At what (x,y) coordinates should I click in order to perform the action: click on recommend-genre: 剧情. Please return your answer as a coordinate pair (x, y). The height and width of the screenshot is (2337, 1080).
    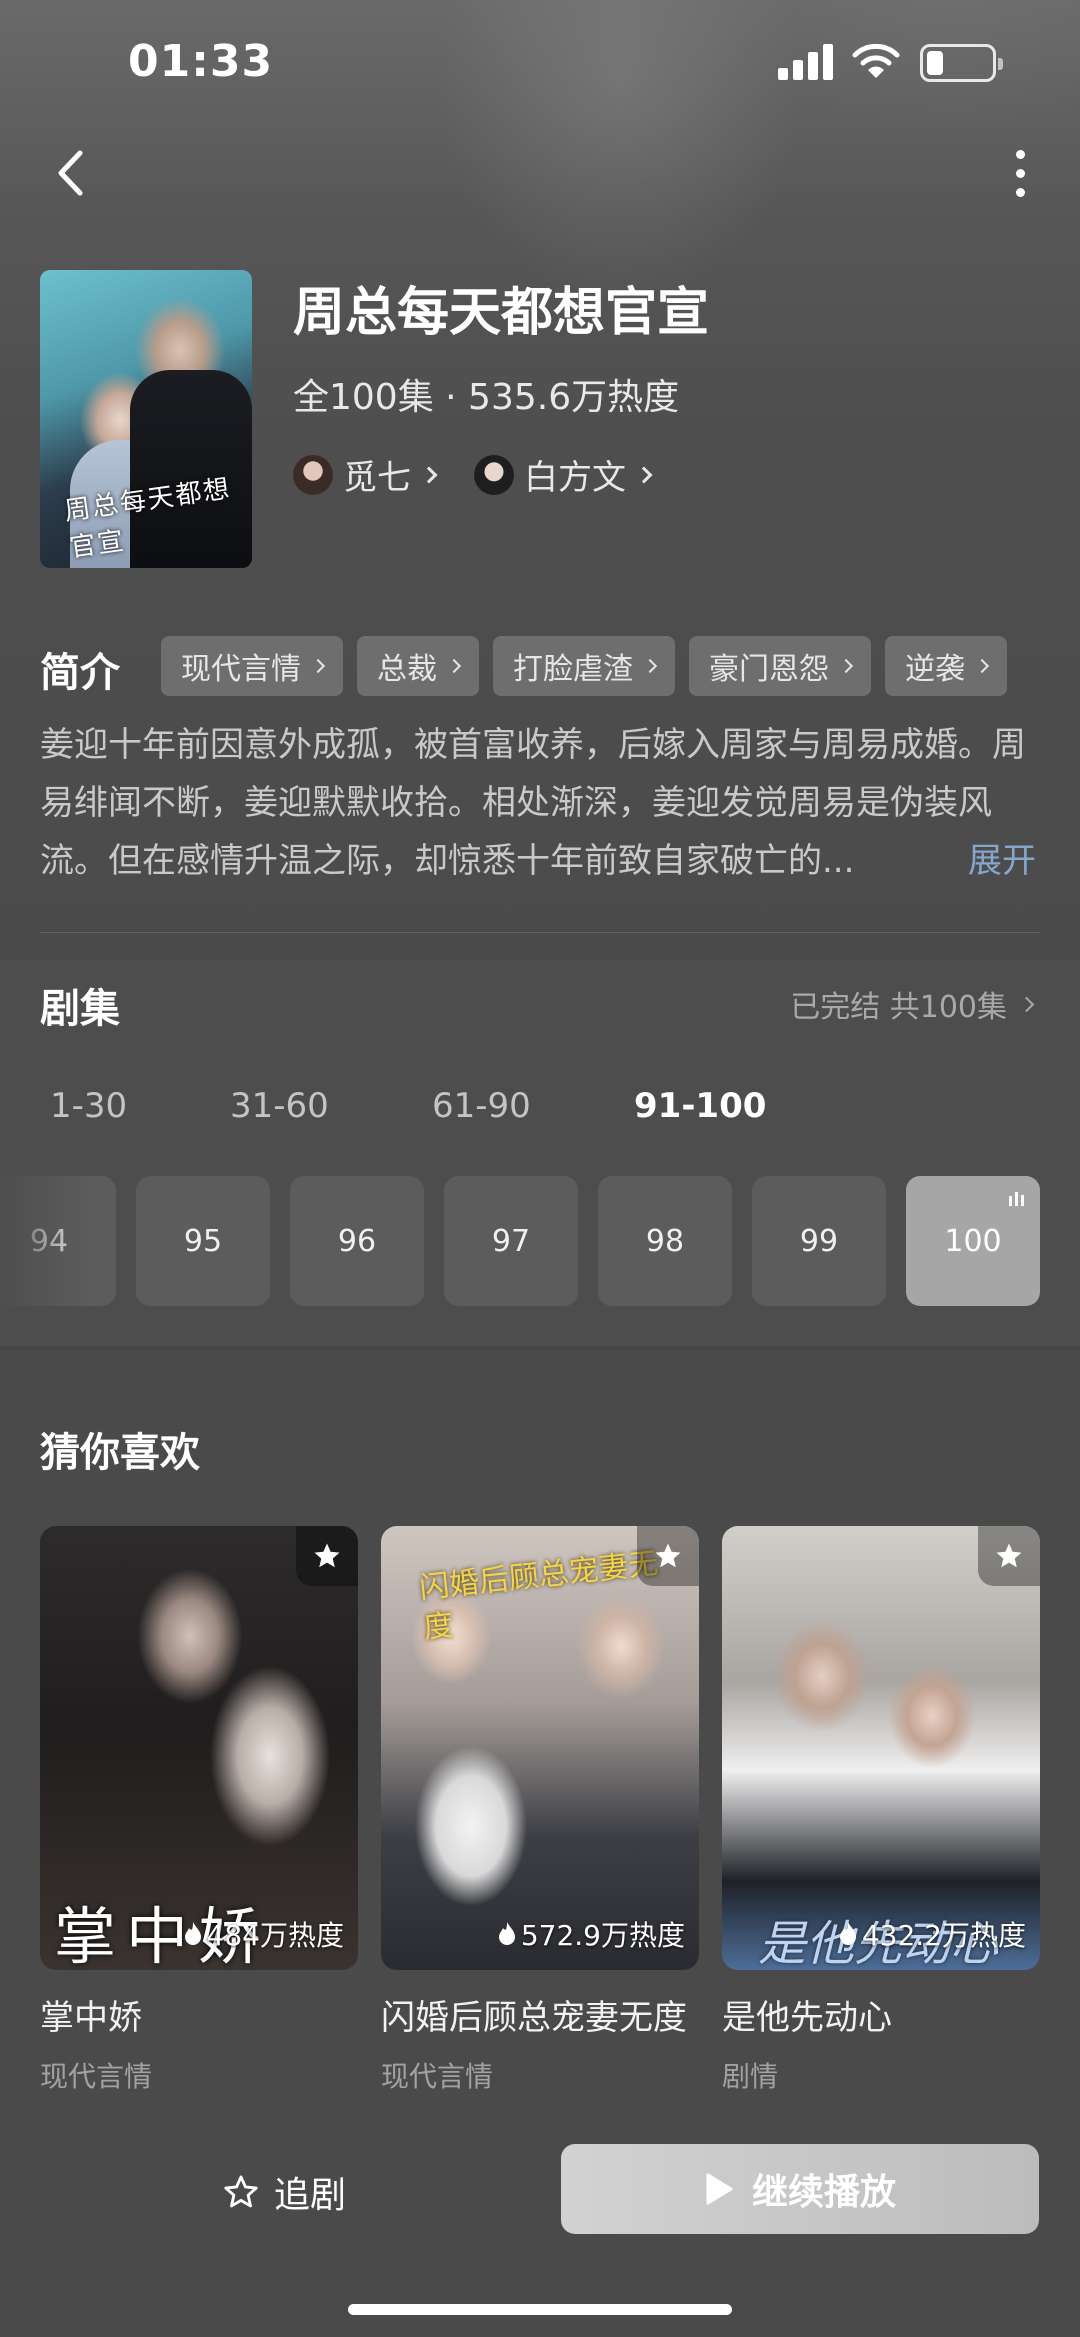
    Looking at the image, I should click on (750, 2076).